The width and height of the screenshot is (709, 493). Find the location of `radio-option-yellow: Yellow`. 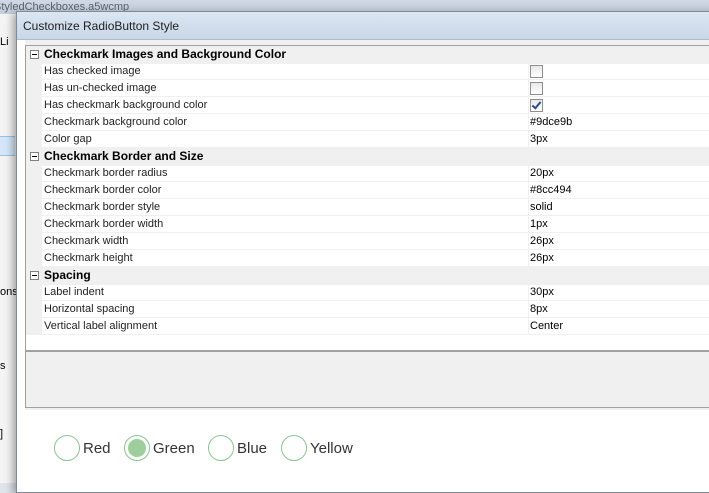

radio-option-yellow: Yellow is located at coordinates (317, 448).